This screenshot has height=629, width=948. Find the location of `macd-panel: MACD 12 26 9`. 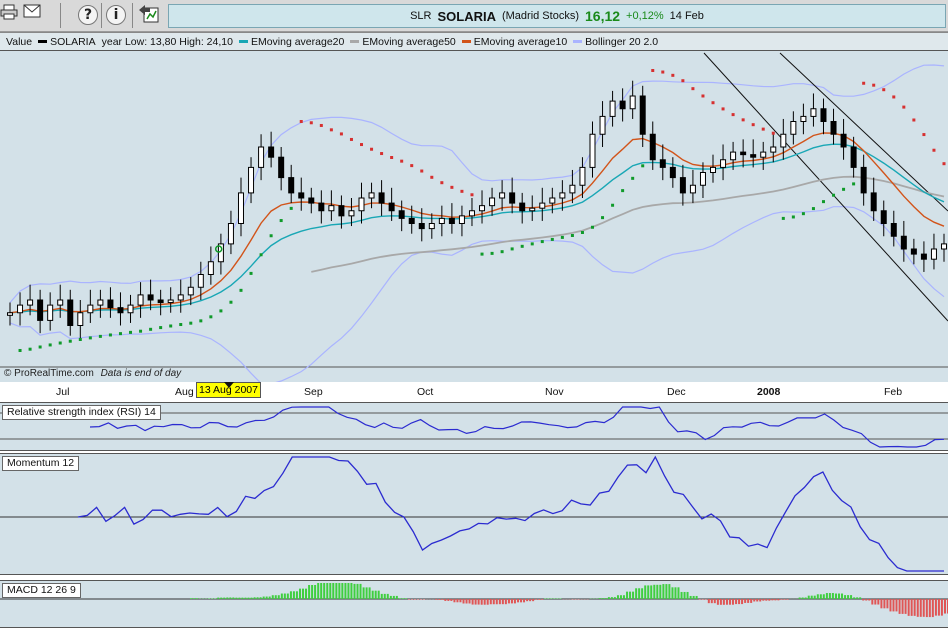

macd-panel: MACD 12 26 9 is located at coordinates (474, 604).